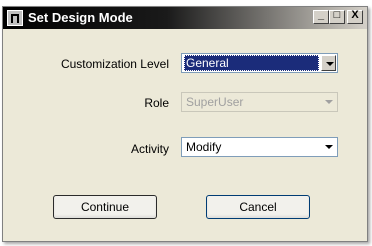 Image resolution: width=372 pixels, height=246 pixels. What do you see at coordinates (204, 147) in the screenshot?
I see `activity-value: Modify` at bounding box center [204, 147].